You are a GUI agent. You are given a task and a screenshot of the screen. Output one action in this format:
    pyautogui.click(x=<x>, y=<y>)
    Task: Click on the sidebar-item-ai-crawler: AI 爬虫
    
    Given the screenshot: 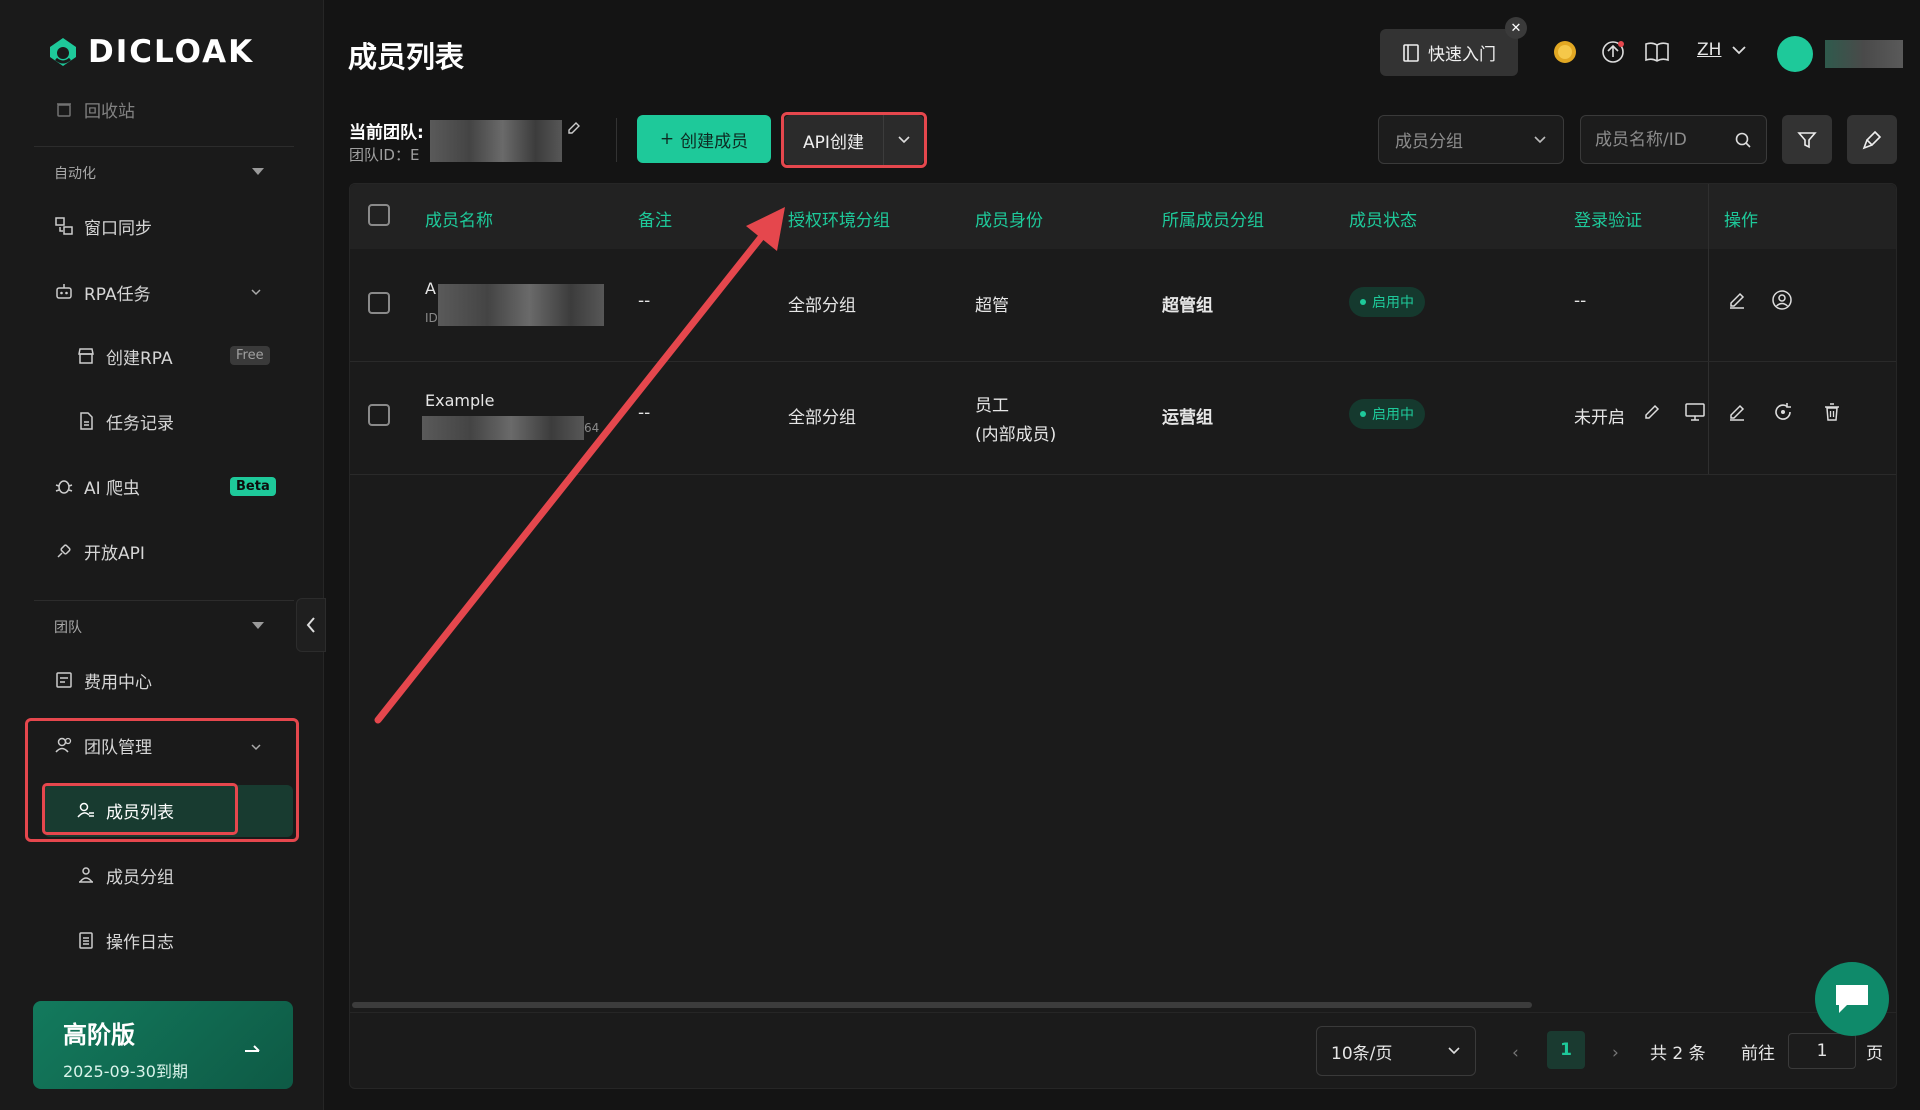 What is the action you would take?
    pyautogui.click(x=97, y=486)
    